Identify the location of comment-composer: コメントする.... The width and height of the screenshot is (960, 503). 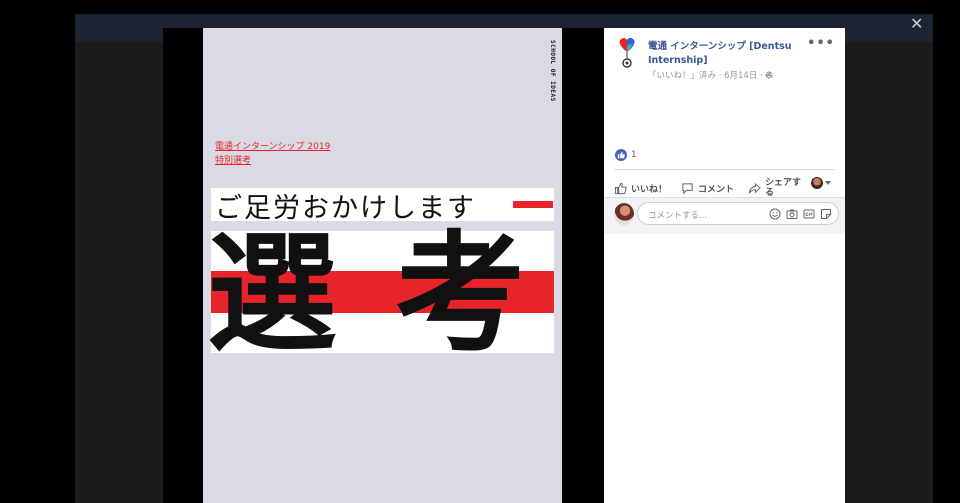
(724, 216).